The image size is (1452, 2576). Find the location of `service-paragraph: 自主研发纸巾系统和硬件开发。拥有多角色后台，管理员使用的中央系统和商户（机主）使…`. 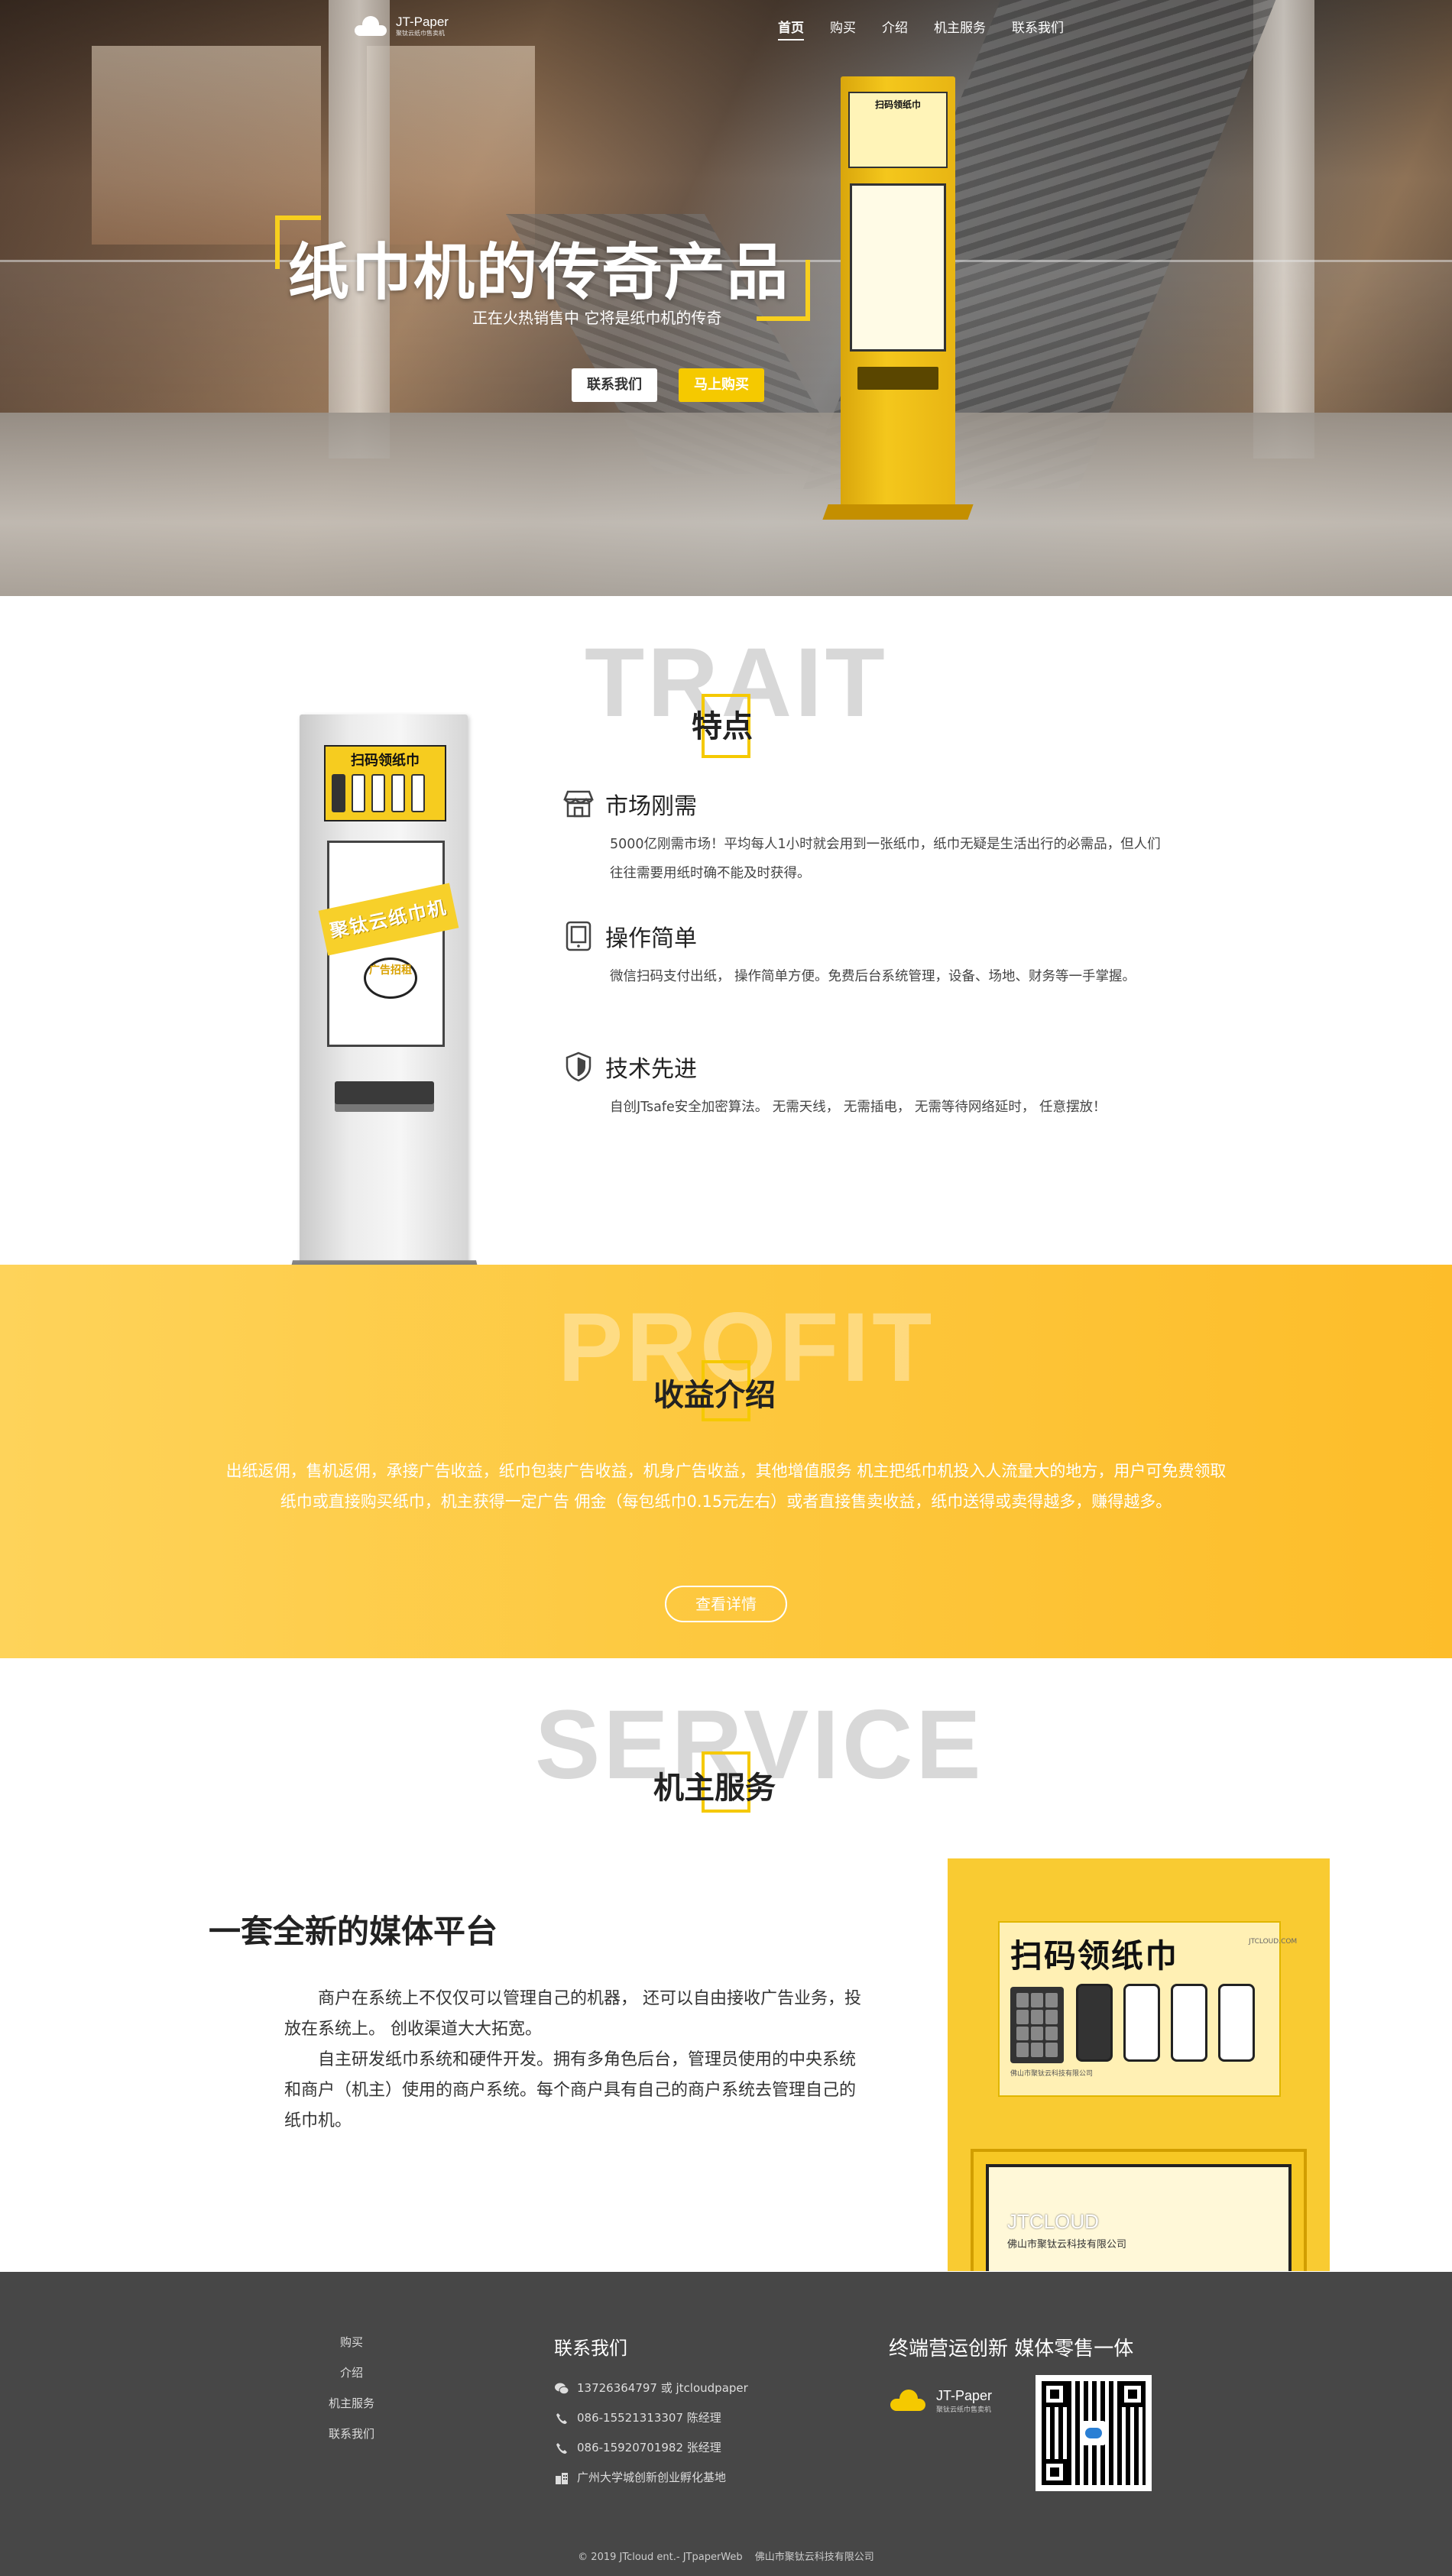

service-paragraph: 自主研发纸巾系统和硬件开发。拥有多角色后台，管理员使用的中央系统和商户（机主）使… is located at coordinates (570, 2090).